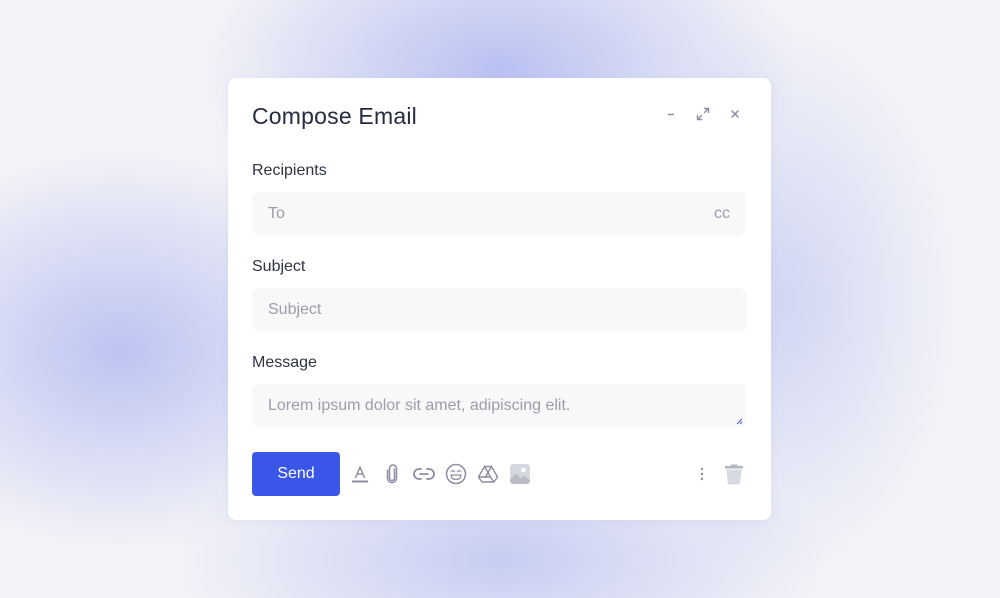 The image size is (1000, 598). What do you see at coordinates (499, 310) in the screenshot?
I see `subject-input: Subject` at bounding box center [499, 310].